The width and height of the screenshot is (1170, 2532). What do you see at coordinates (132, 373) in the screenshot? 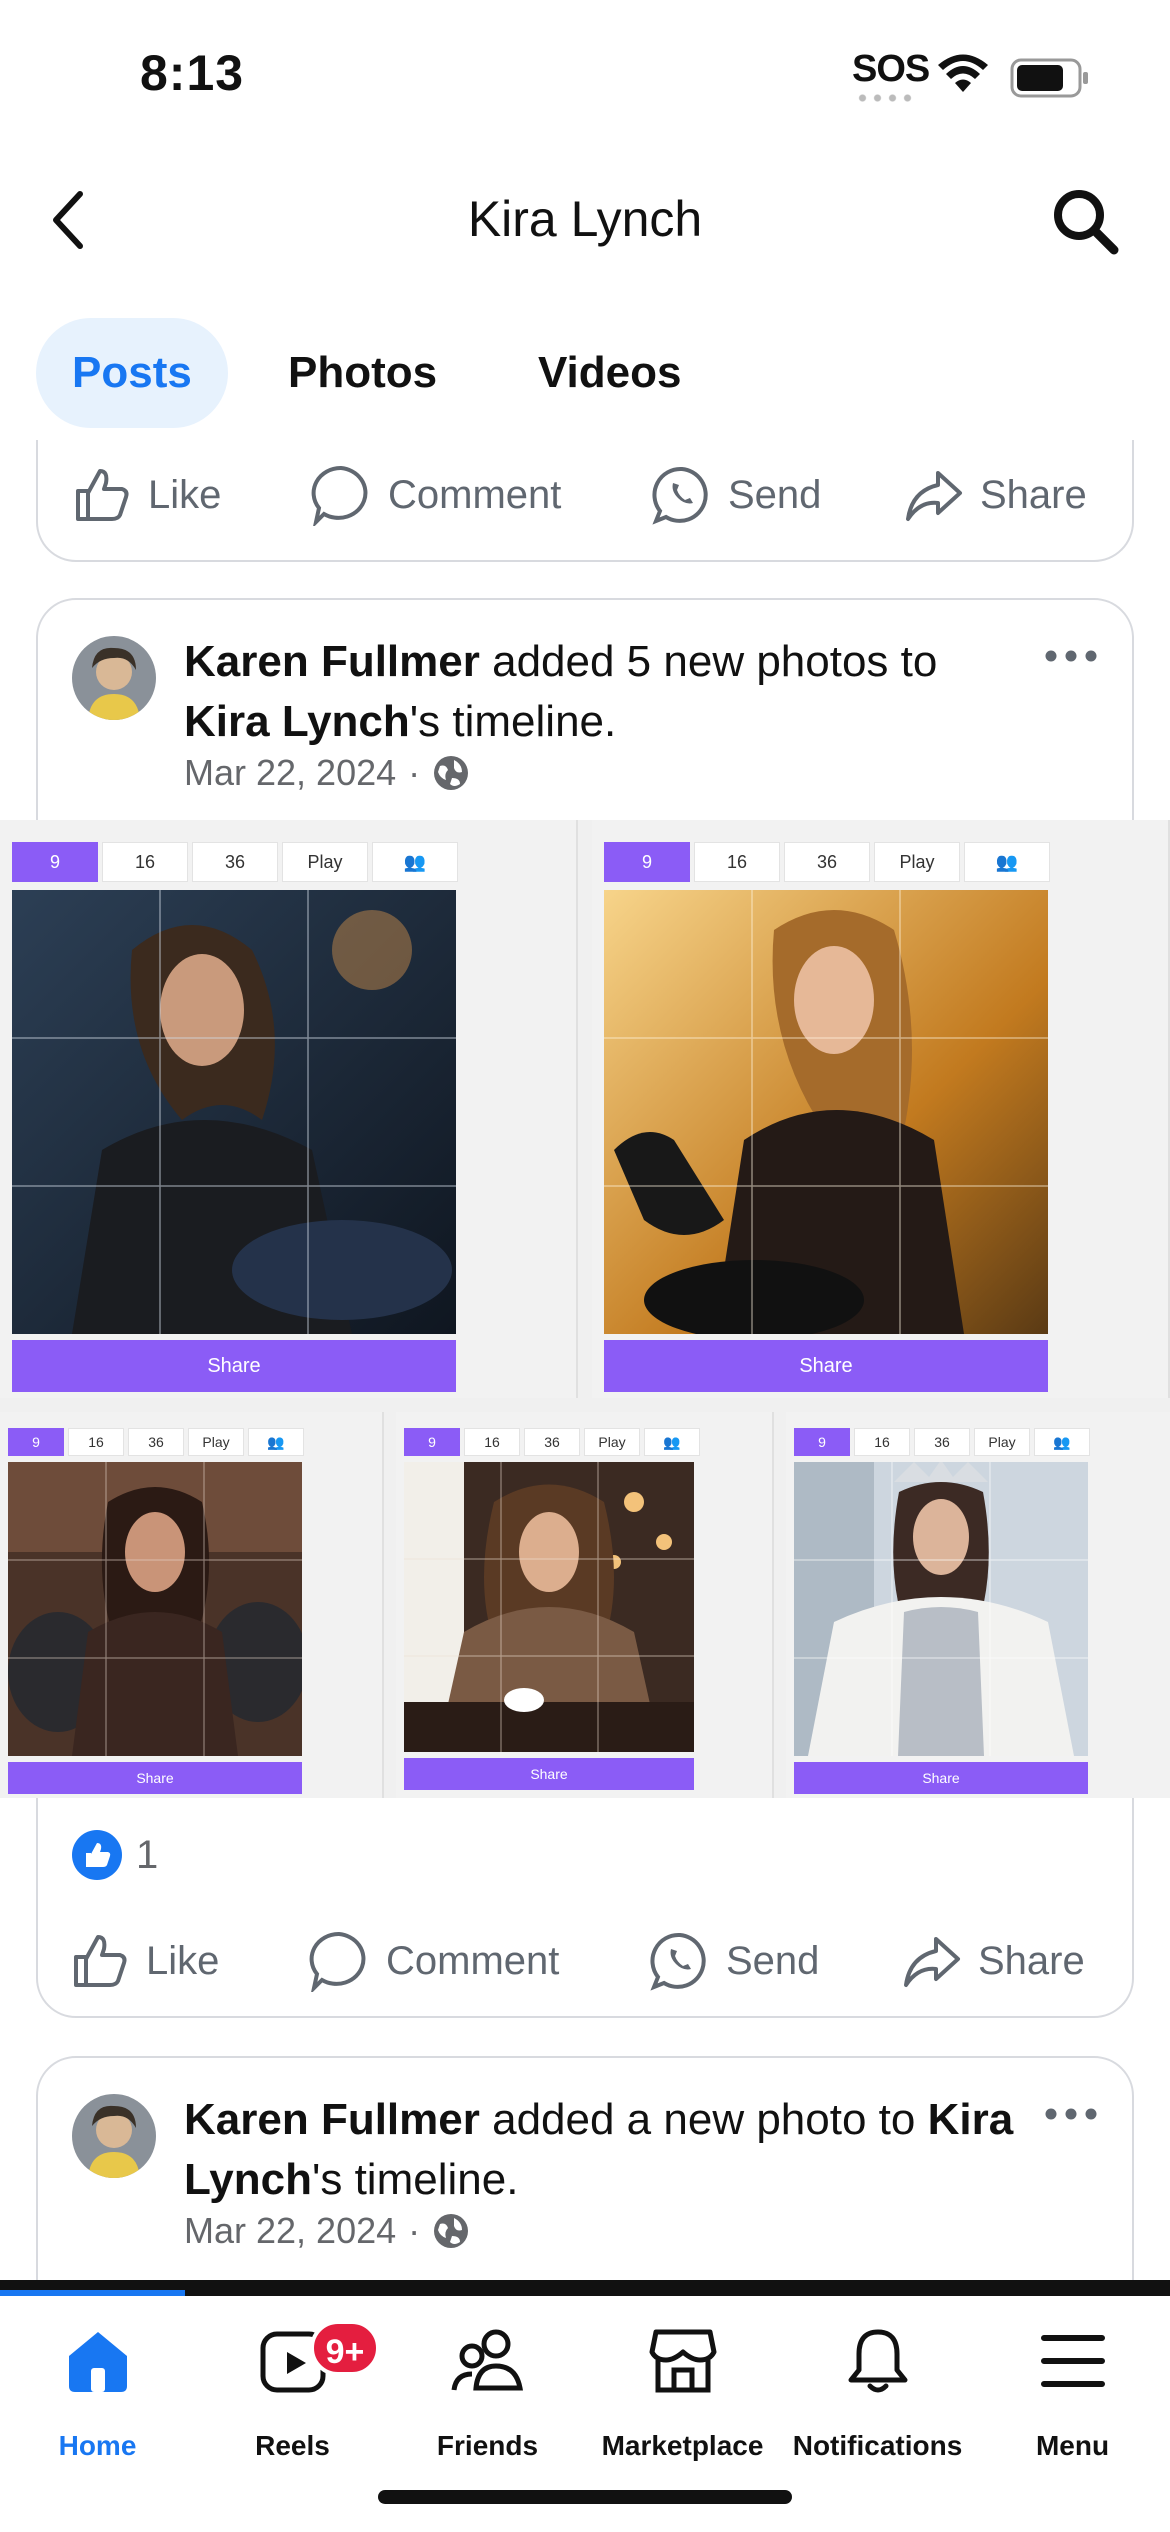
I see `tab-posts: Posts` at bounding box center [132, 373].